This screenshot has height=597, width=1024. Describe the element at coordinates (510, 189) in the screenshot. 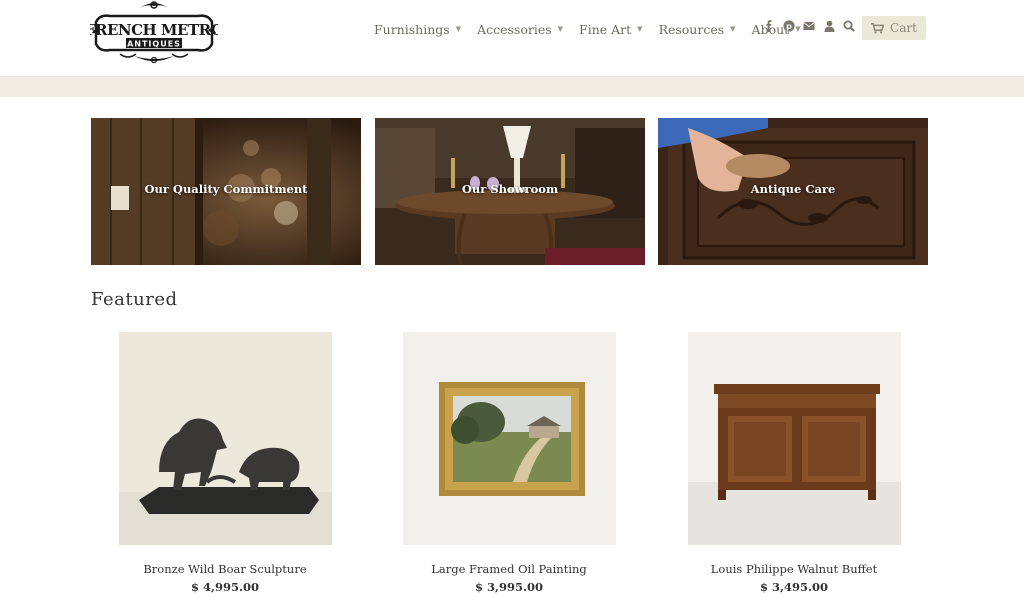

I see `collection-label: Our Showroom` at that location.